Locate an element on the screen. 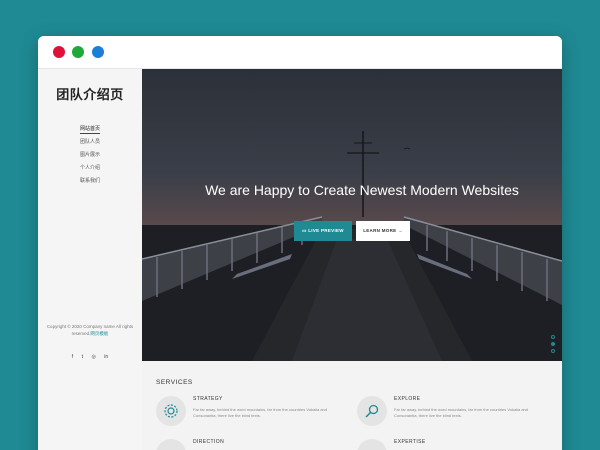 The height and width of the screenshot is (450, 600). sidebar-item-label: 网站首页 is located at coordinates (89, 130).